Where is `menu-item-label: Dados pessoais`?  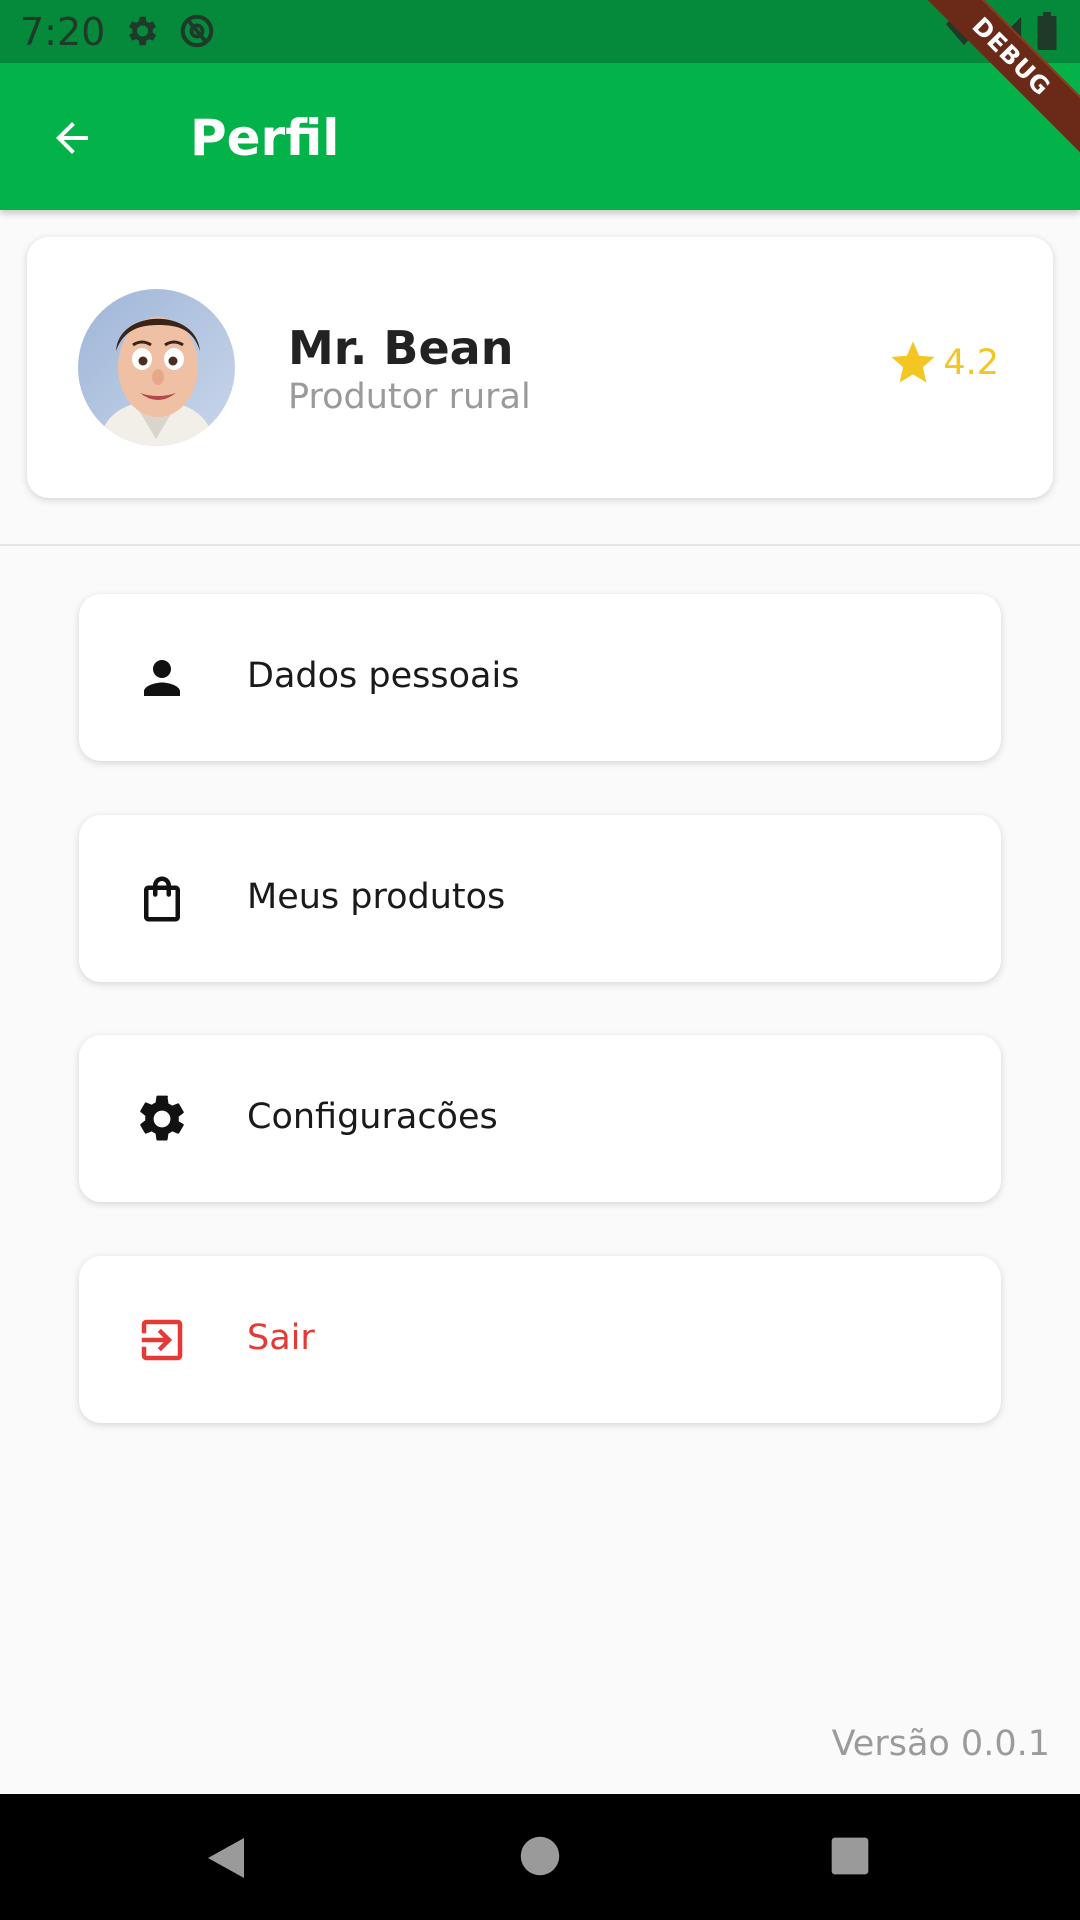 menu-item-label: Dados pessoais is located at coordinates (383, 676).